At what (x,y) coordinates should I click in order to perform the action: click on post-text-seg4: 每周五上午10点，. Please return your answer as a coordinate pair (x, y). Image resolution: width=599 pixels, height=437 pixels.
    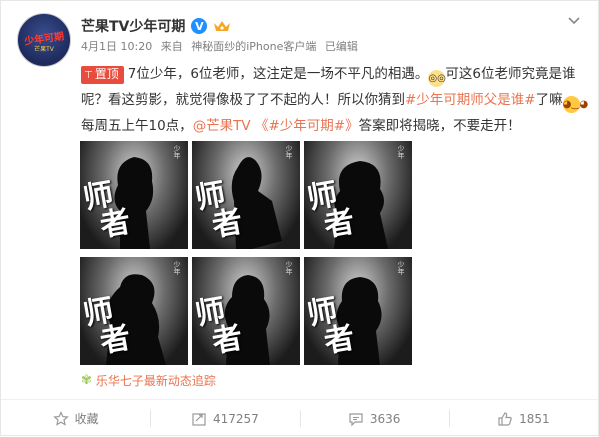
    Looking at the image, I should click on (137, 126).